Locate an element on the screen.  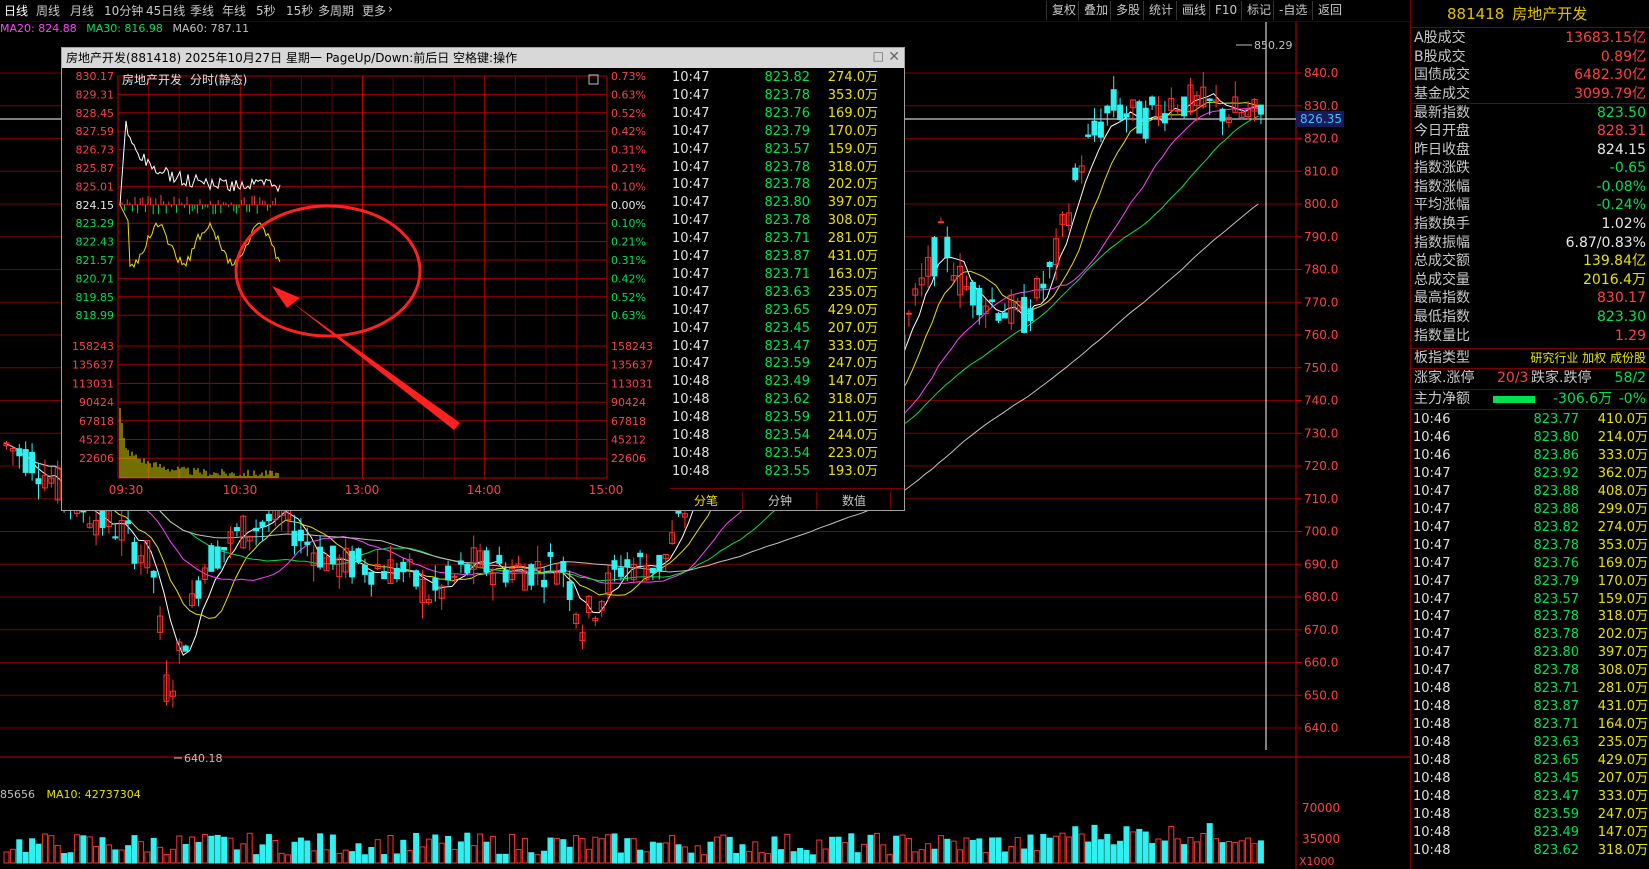
toolbar-button-2: 多股 is located at coordinates (1127, 10).